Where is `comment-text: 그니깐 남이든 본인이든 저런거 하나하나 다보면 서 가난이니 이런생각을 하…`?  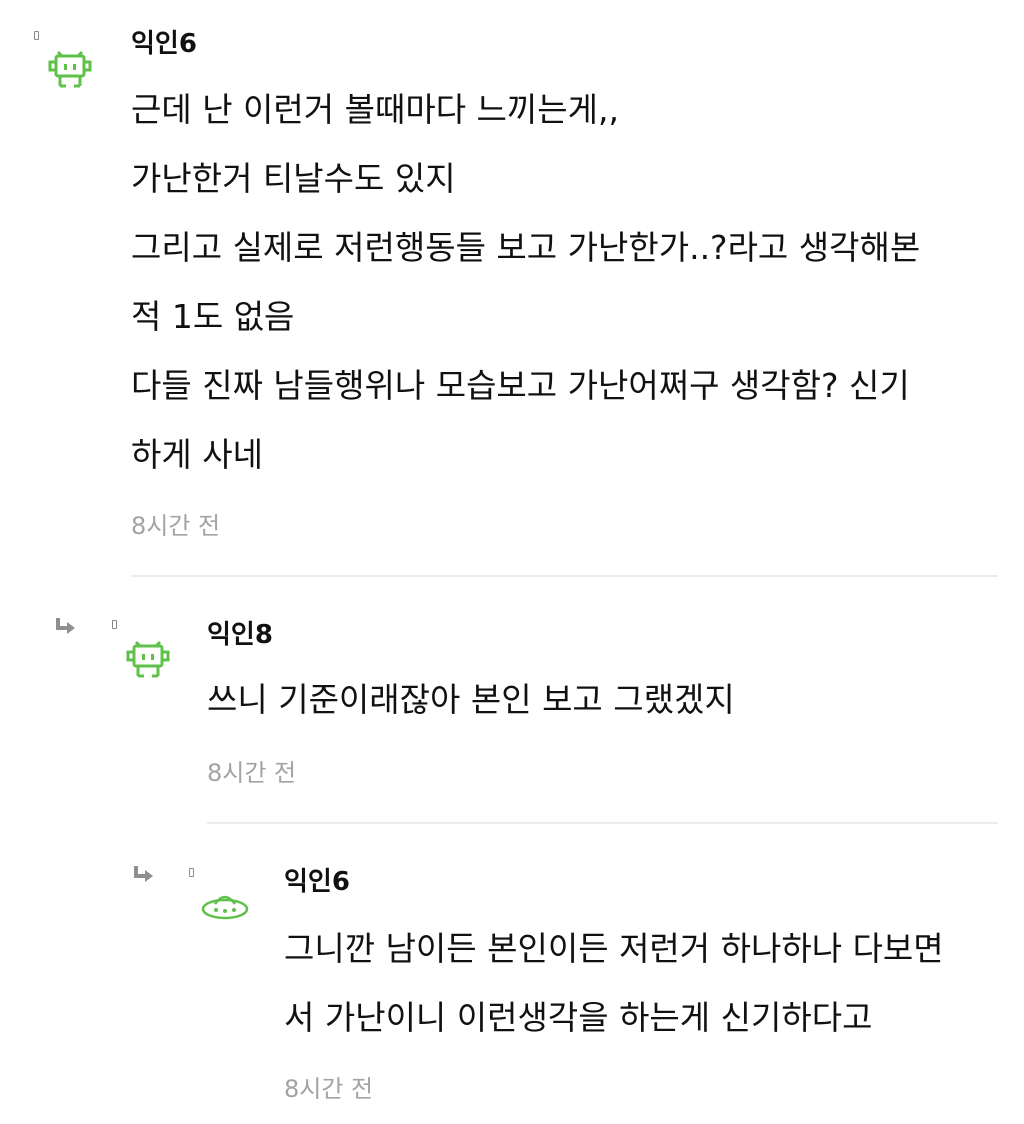
comment-text: 그니깐 남이든 본인이든 저런거 하나하나 다보면 서 가난이니 이런생각을 하… is located at coordinates (614, 983).